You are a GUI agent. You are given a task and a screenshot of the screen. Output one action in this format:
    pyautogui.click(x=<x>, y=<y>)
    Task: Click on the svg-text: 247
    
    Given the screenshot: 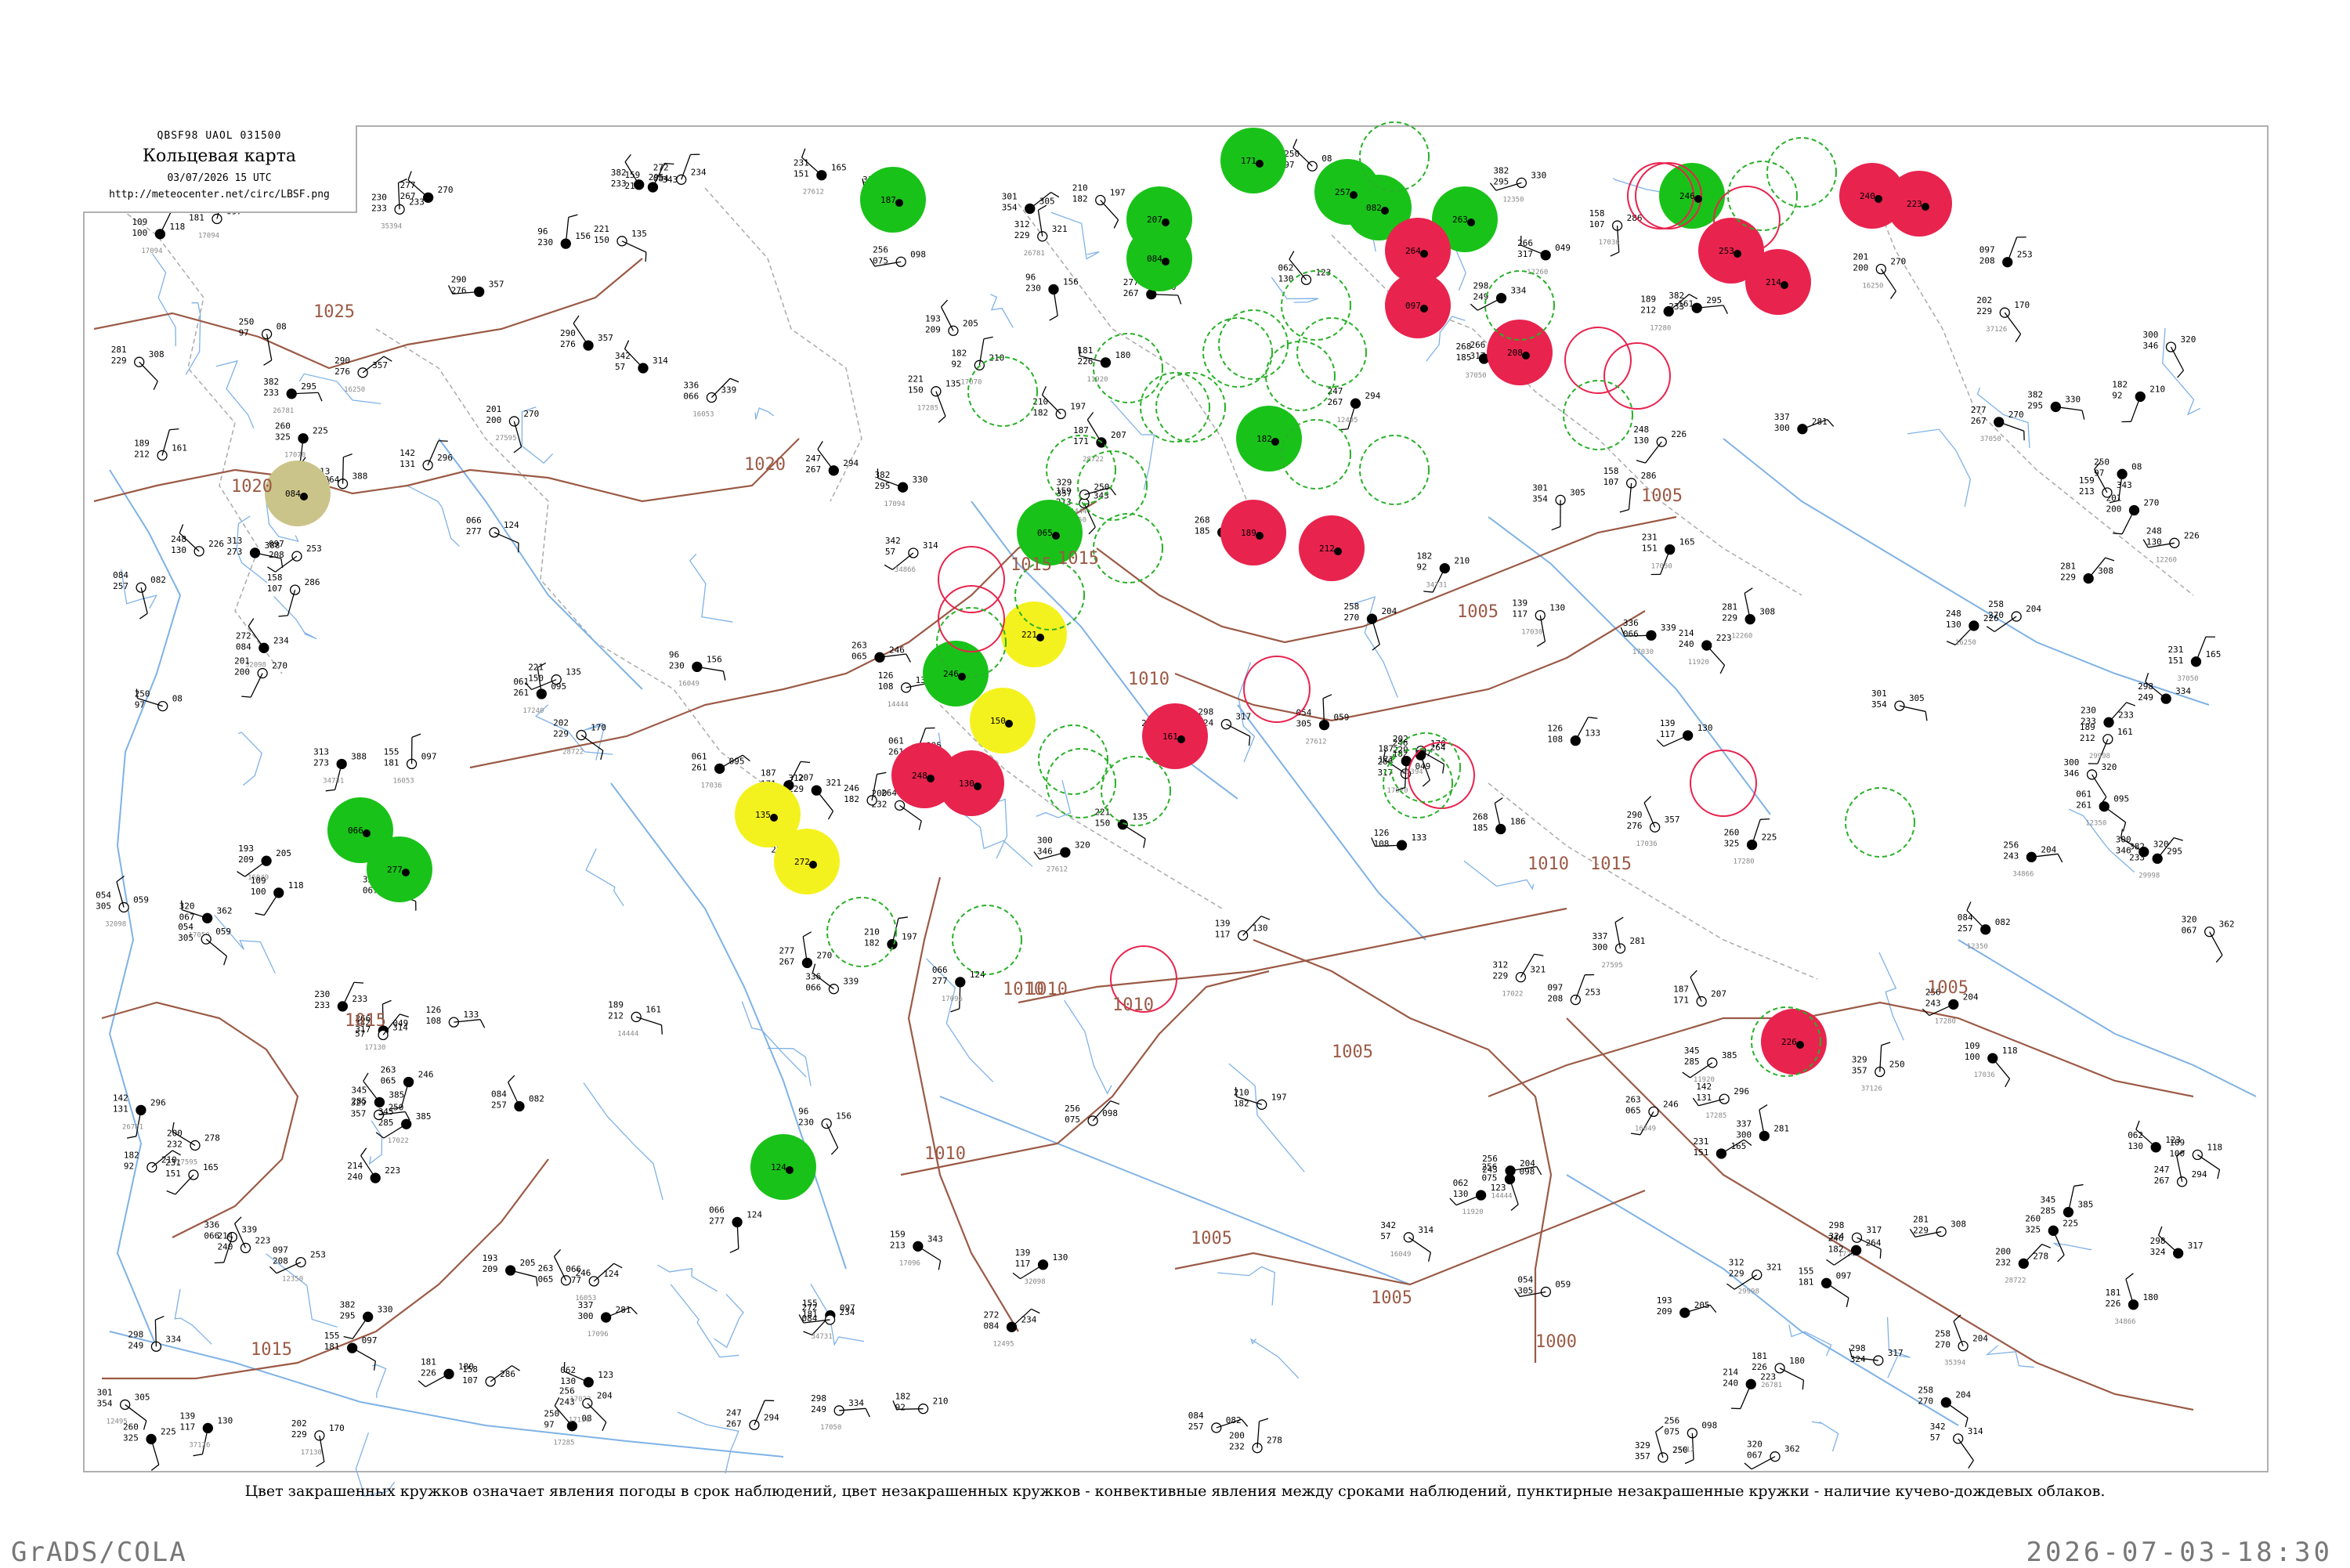 What is the action you would take?
    pyautogui.click(x=2162, y=1170)
    